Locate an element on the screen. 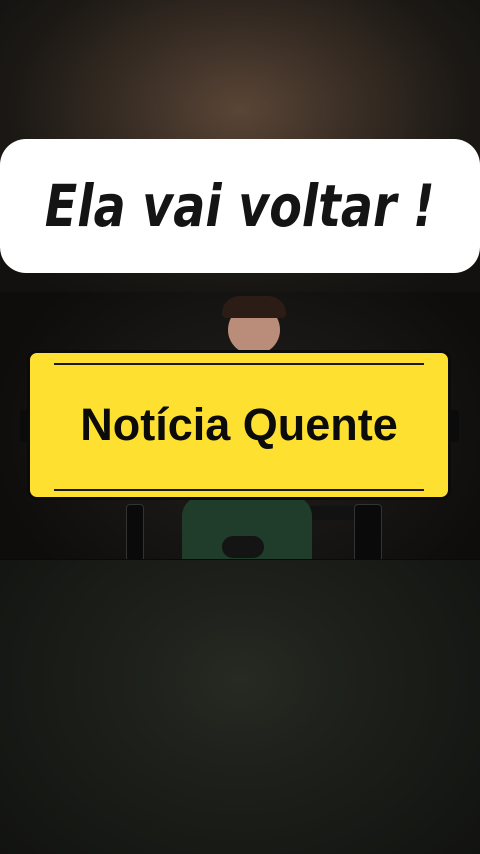 This screenshot has height=854, width=480. chair-right-armrest is located at coordinates (368, 533).